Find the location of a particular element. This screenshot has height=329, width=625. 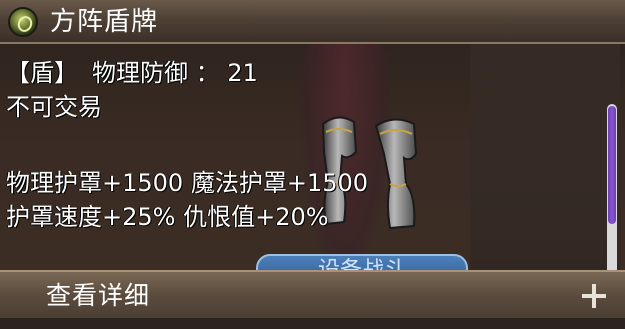

item-stat-line: 【盾】 物理防御 ： 21 is located at coordinates (132, 73).